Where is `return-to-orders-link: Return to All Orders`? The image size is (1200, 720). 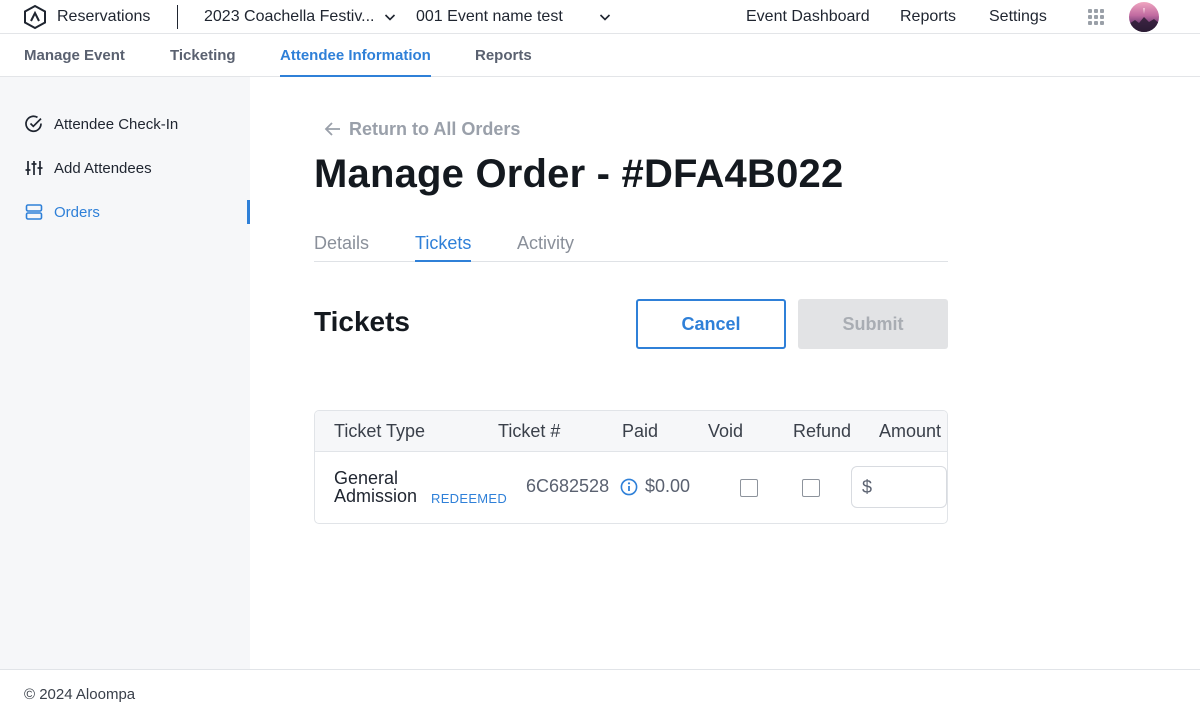
return-to-orders-link: Return to All Orders is located at coordinates (421, 129).